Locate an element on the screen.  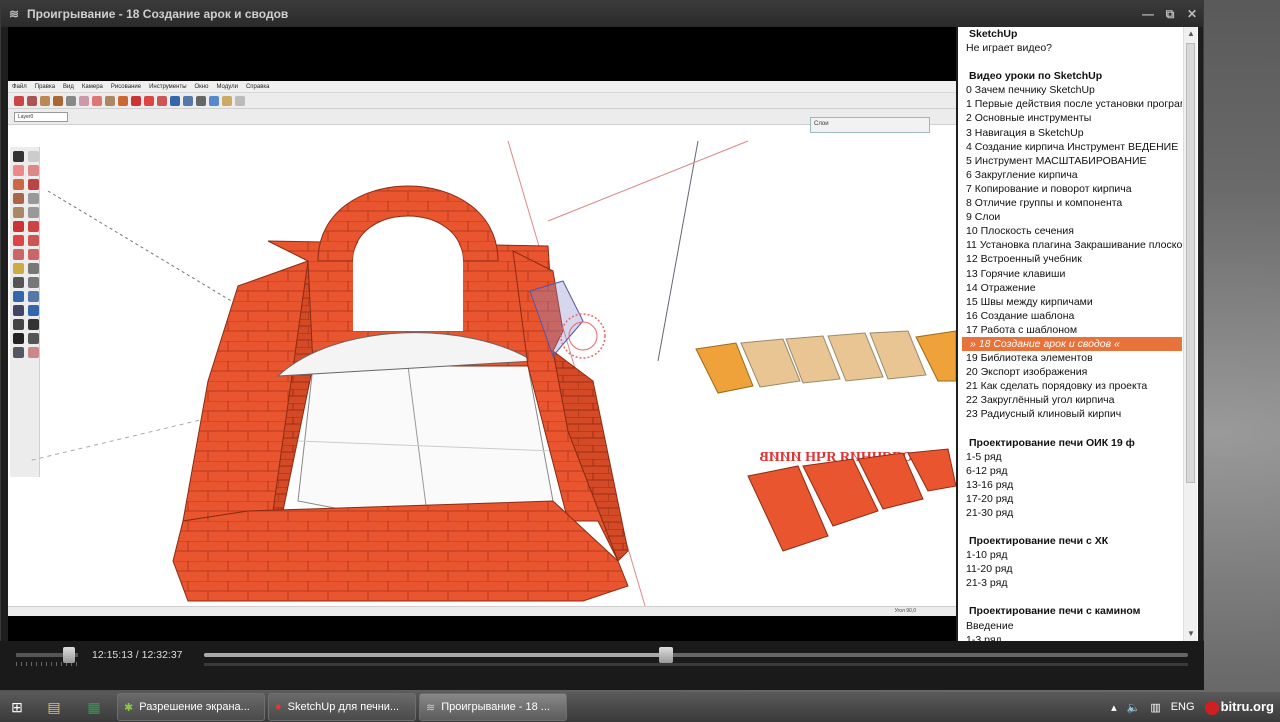
player-app-icon: ≋ is located at coordinates (14, 14).